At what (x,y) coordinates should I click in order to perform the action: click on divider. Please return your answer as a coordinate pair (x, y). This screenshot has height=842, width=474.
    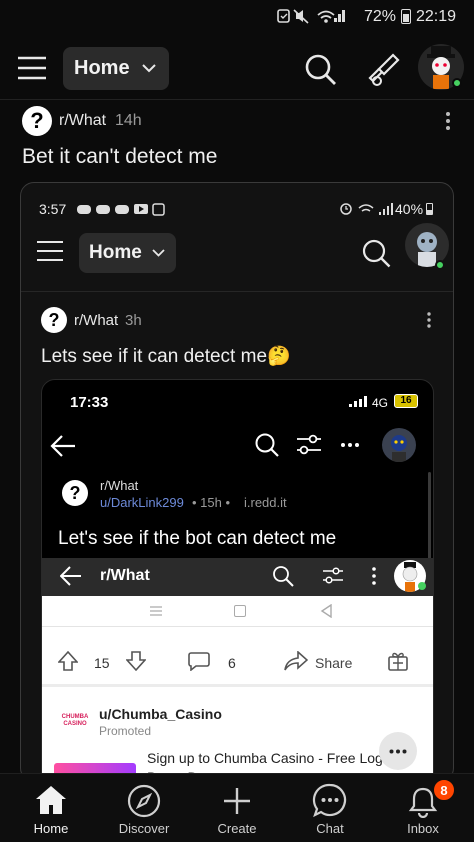
    Looking at the image, I should click on (237, 99).